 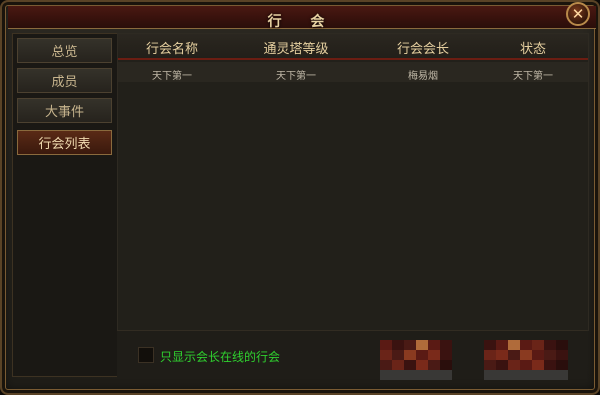 What do you see at coordinates (422, 49) in the screenshot?
I see `header-guild-leader: 行会会长` at bounding box center [422, 49].